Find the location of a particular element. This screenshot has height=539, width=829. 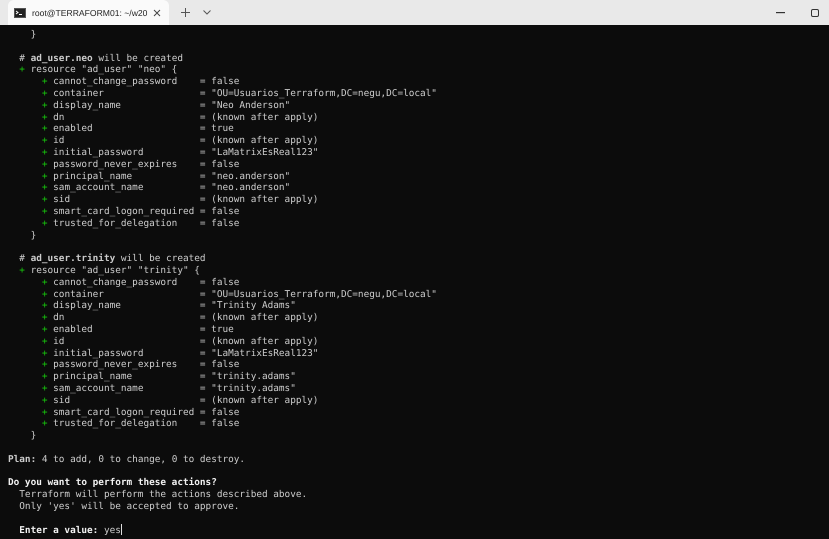

attribute-value: = "Trinity Adams" is located at coordinates (248, 306).